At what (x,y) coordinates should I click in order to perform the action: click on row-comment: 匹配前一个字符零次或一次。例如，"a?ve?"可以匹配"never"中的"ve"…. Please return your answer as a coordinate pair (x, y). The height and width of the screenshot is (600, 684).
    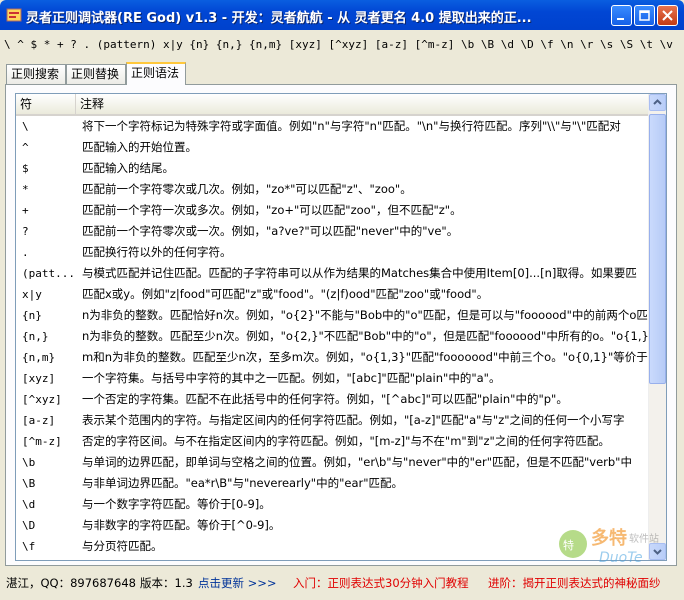
    Looking at the image, I should click on (270, 231).